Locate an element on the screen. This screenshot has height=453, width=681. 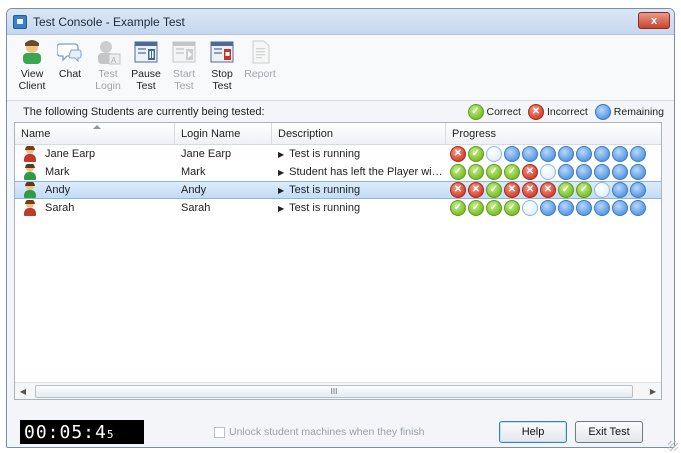
unlock-checkbox is located at coordinates (219, 432).